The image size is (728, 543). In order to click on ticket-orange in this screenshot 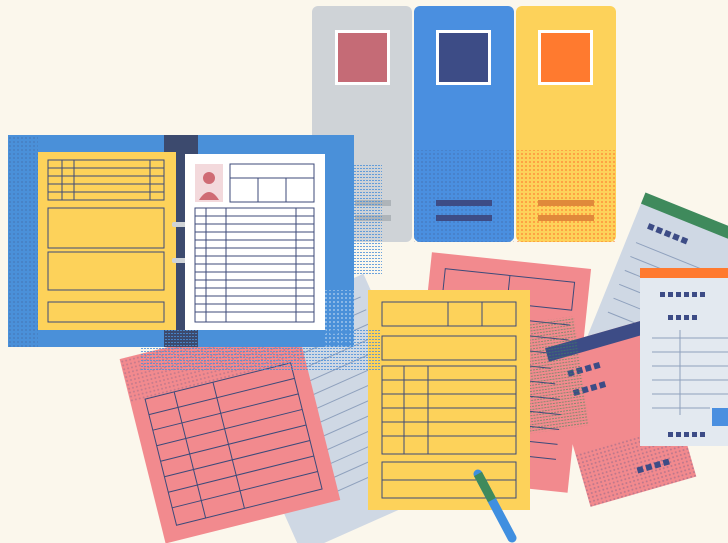, I will do `click(684, 357)`.